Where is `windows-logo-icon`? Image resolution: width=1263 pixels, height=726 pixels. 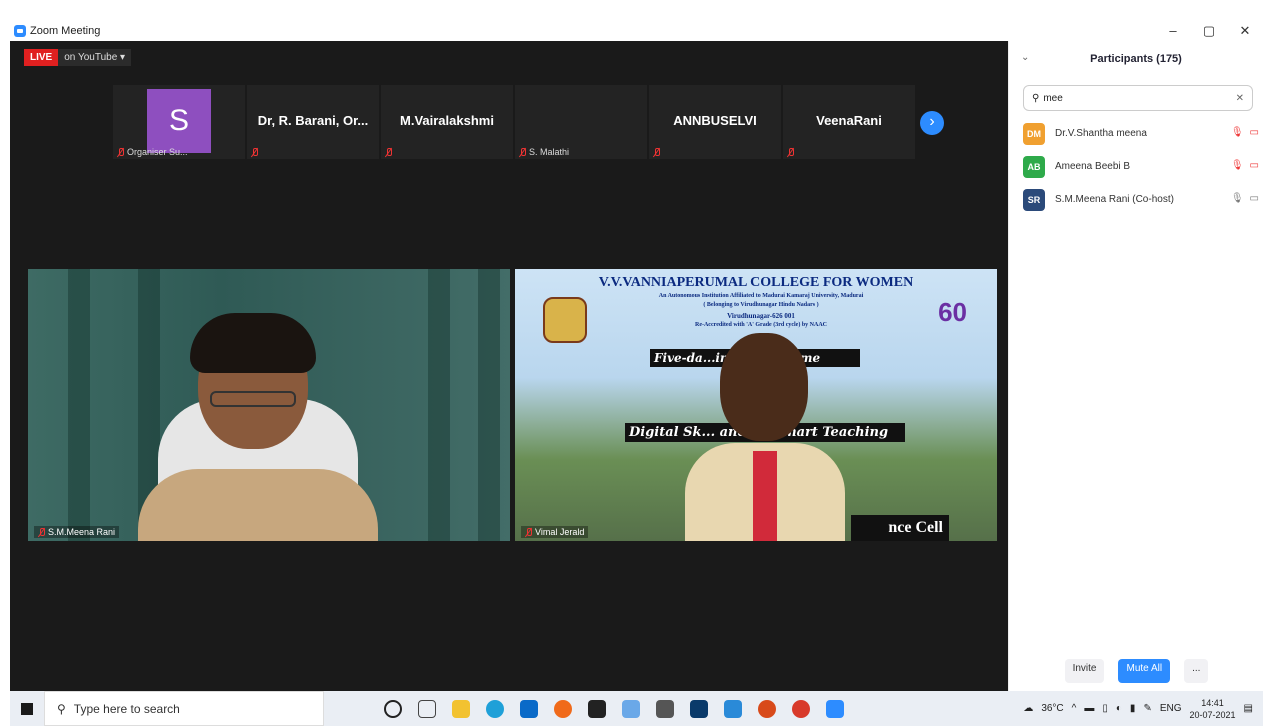 windows-logo-icon is located at coordinates (27, 708).